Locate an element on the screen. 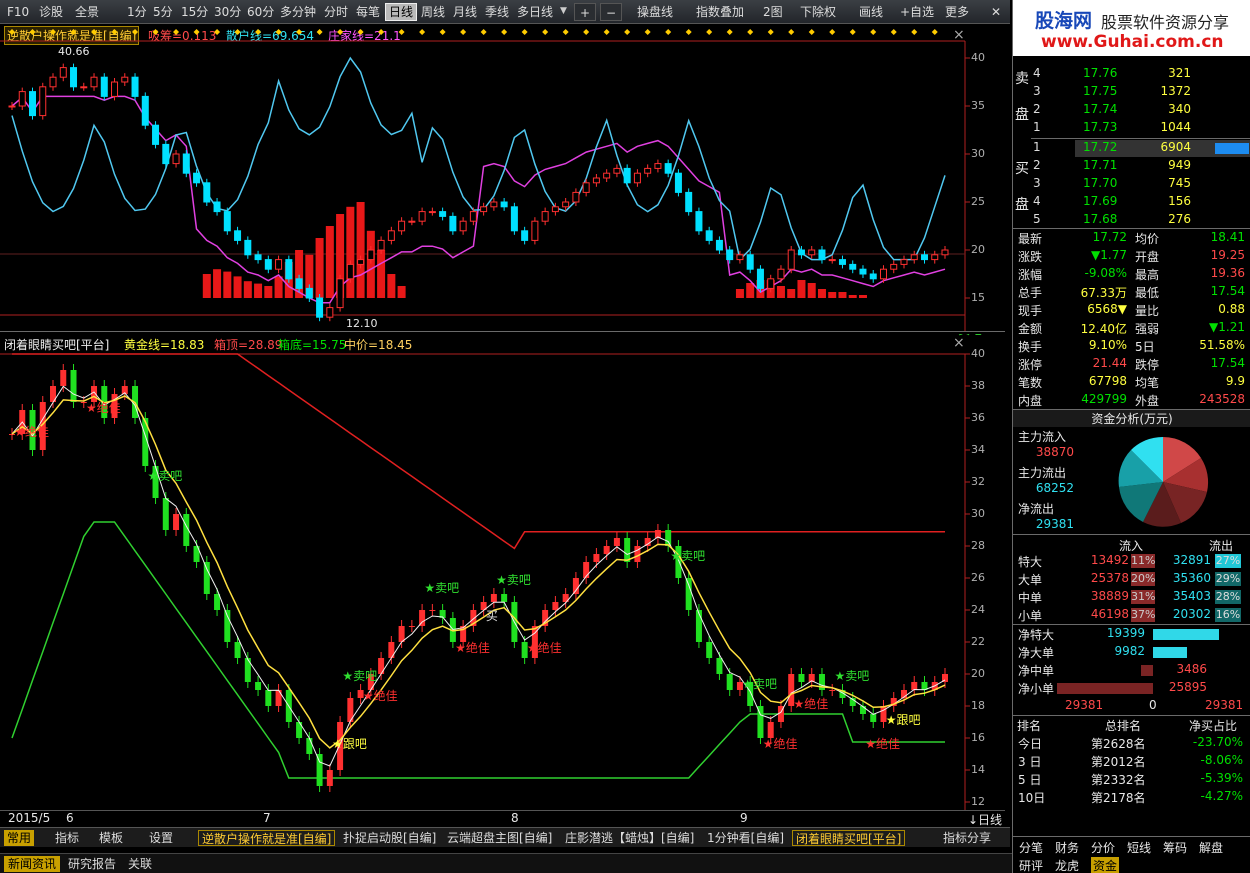 The width and height of the screenshot is (1250, 873). tab-news: 新闻资讯 is located at coordinates (32, 864).